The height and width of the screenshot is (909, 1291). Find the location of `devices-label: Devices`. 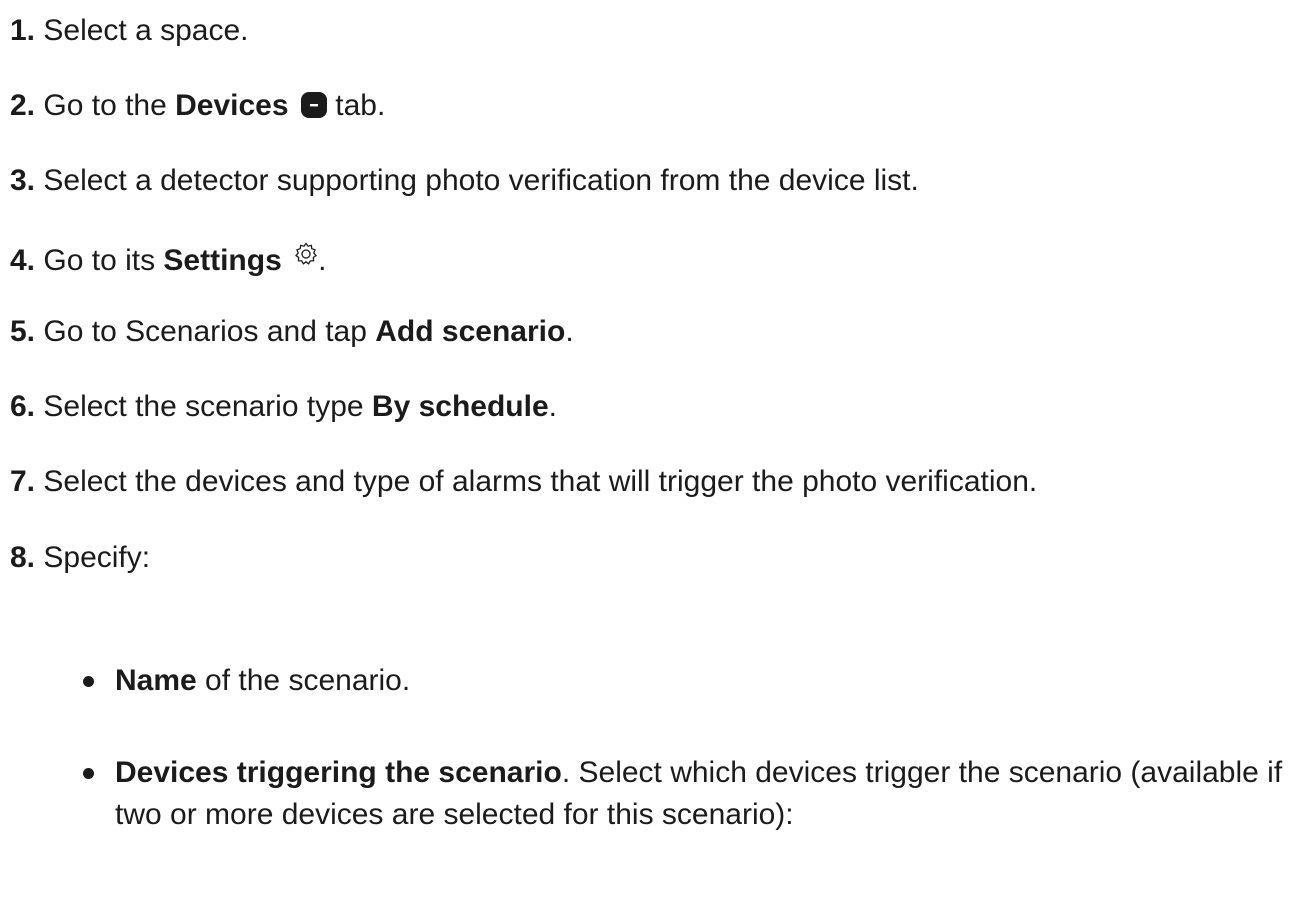

devices-label: Devices is located at coordinates (232, 105).